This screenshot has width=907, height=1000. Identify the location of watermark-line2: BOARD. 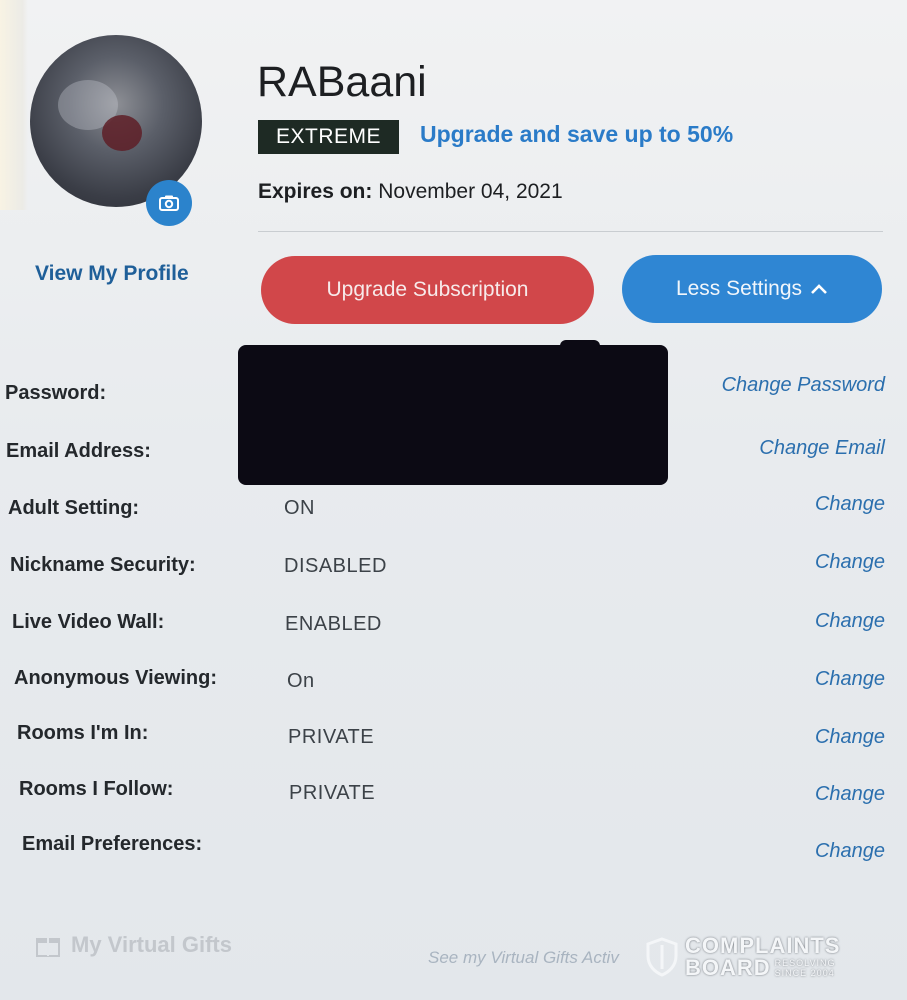
(728, 967).